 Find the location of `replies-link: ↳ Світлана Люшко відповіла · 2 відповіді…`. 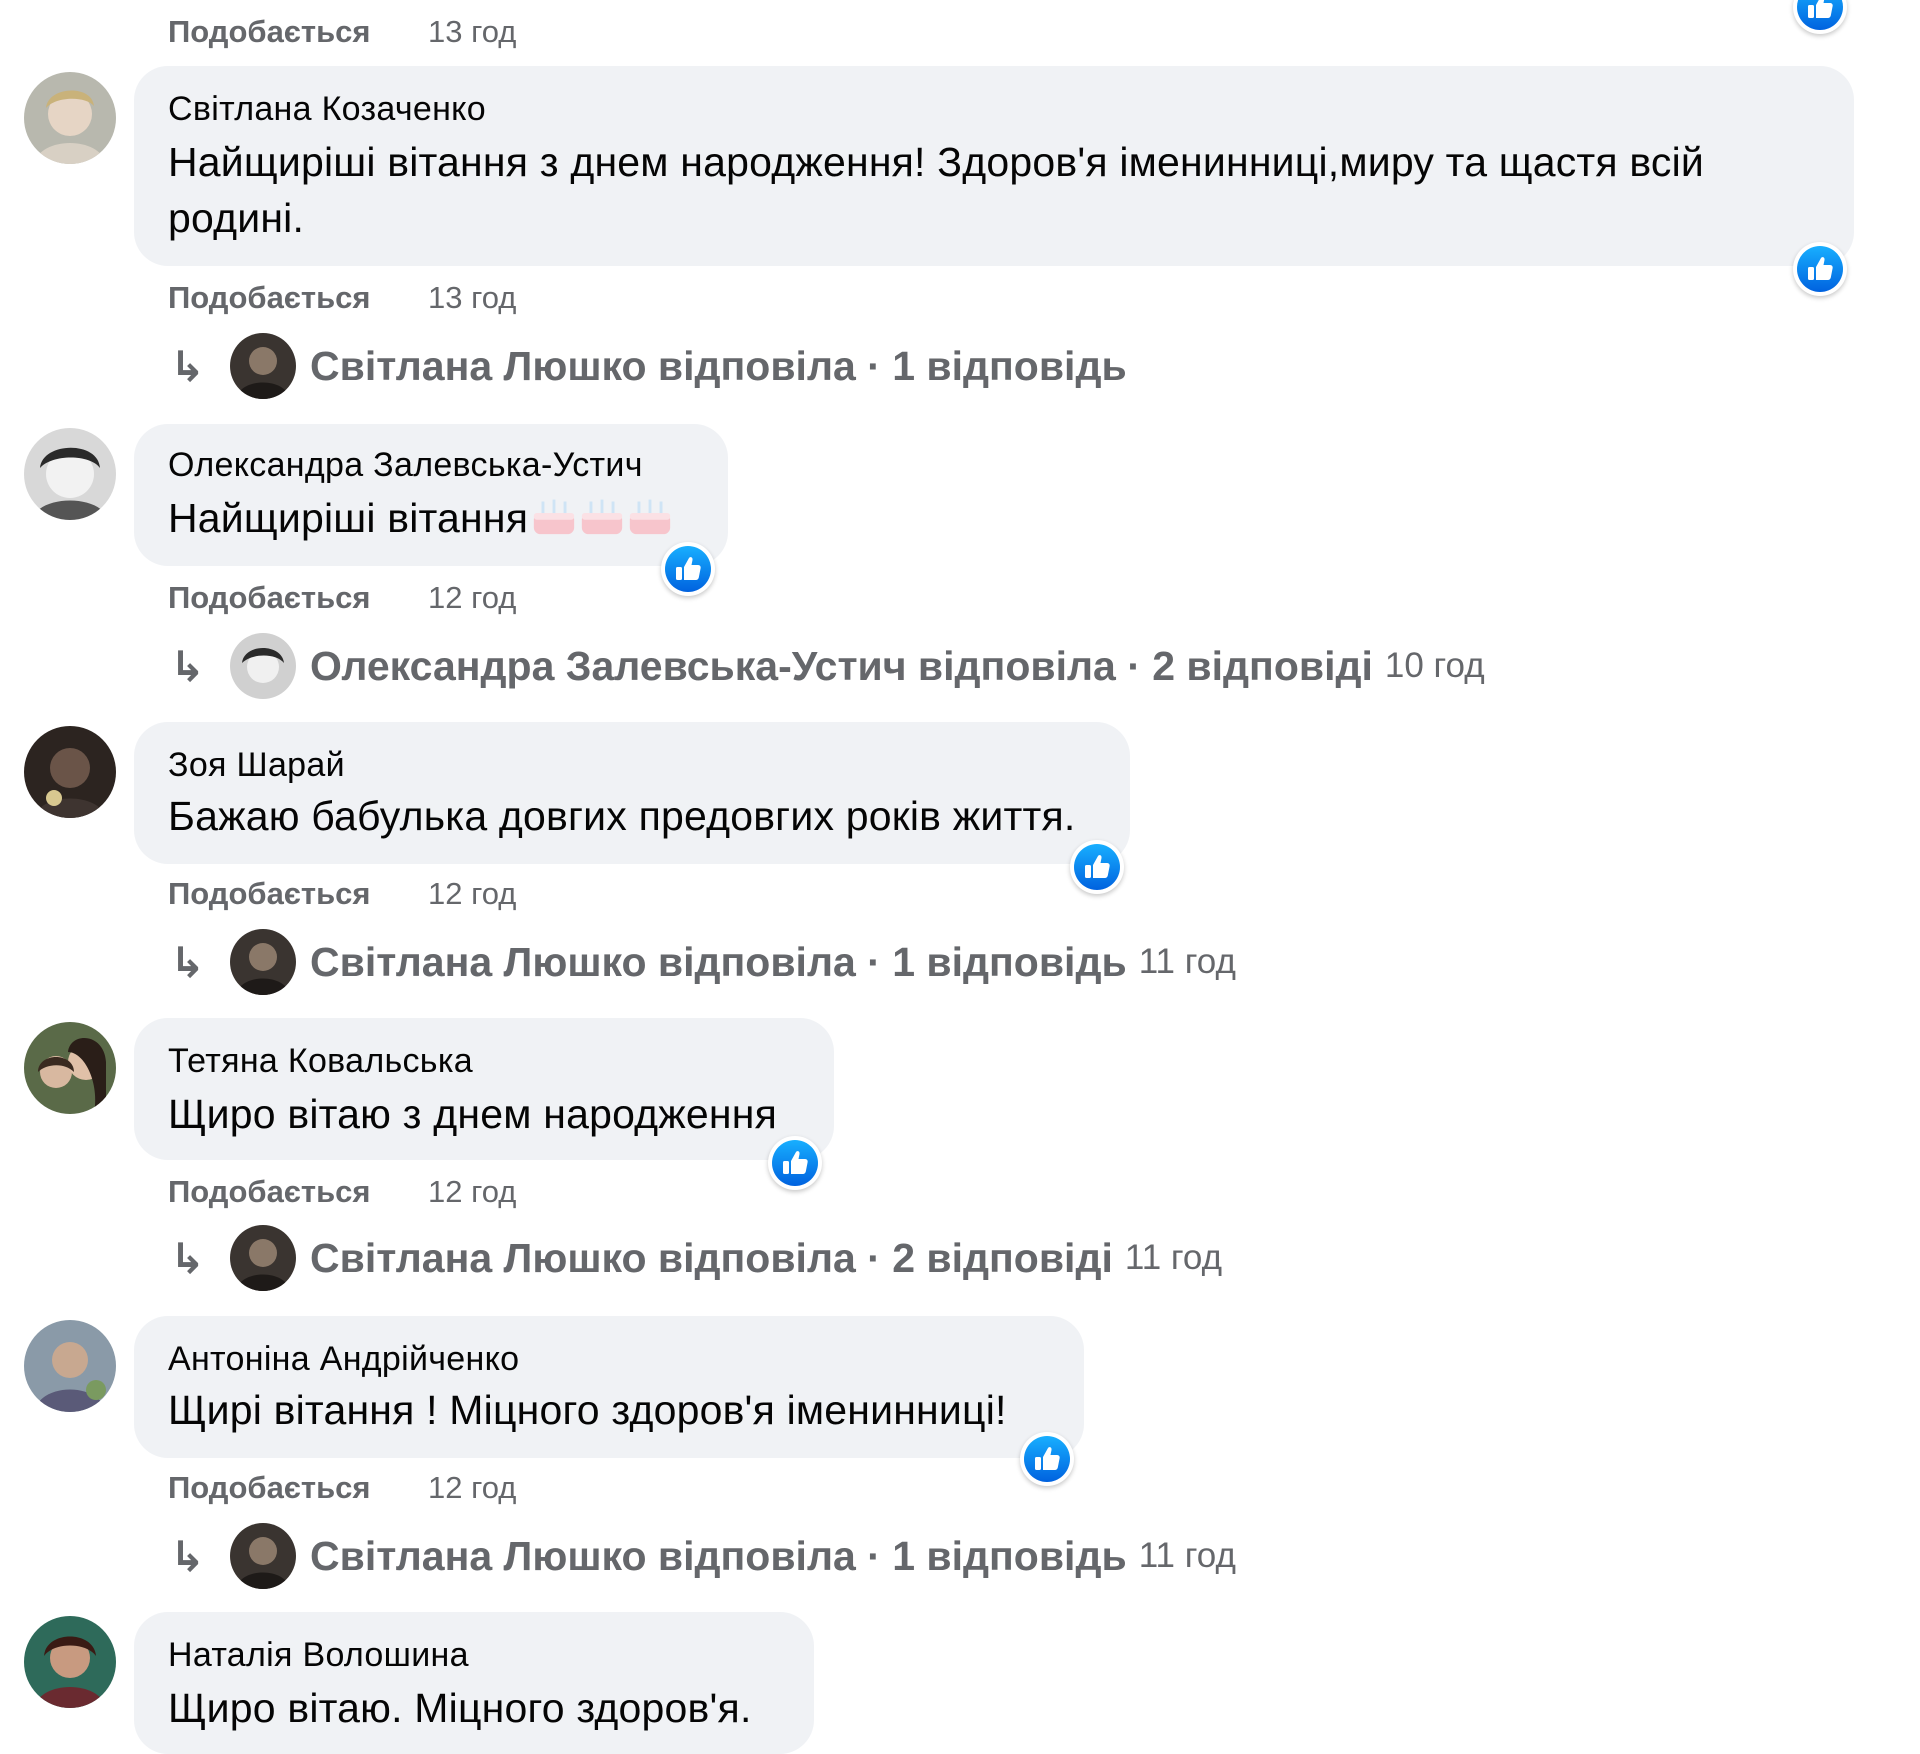

replies-link: ↳ Світлана Люшко відповіла · 2 відповіді… is located at coordinates (696, 1258).